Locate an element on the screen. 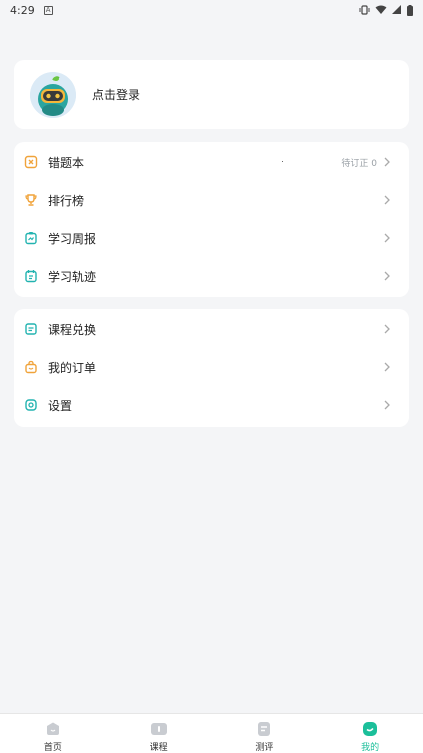 The height and width of the screenshot is (753, 423). pending-count: 待订正 0 is located at coordinates (359, 163).